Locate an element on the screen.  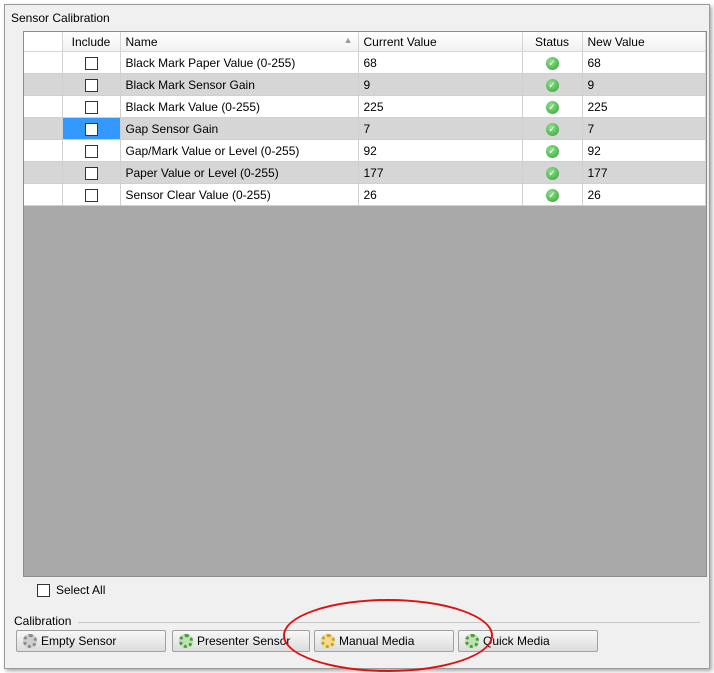
empty-sensor-button-label: Empty Sensor is located at coordinates (79, 641).